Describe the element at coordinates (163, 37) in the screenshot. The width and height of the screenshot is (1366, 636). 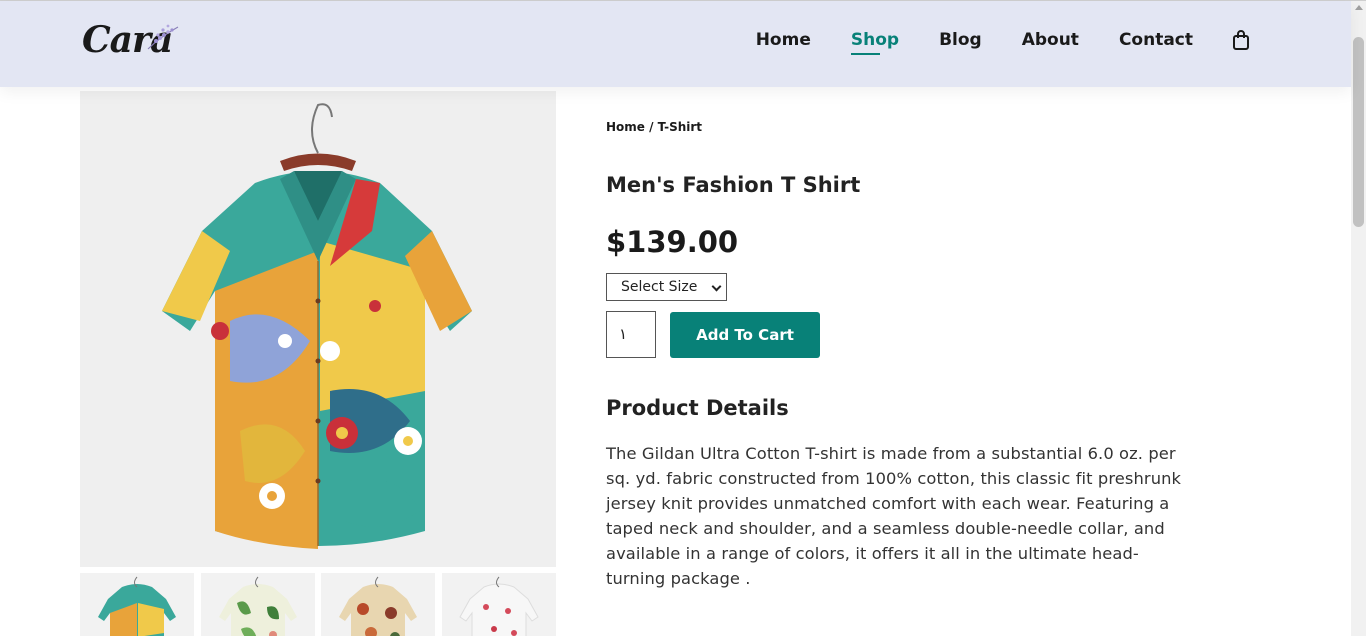
I see `lavender-sprig-icon` at that location.